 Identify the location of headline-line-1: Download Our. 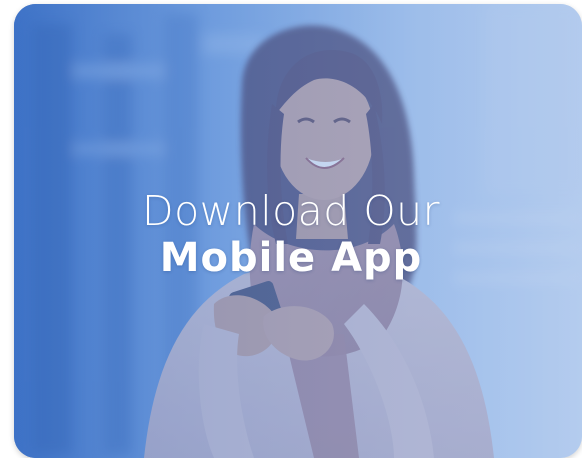
(291, 211).